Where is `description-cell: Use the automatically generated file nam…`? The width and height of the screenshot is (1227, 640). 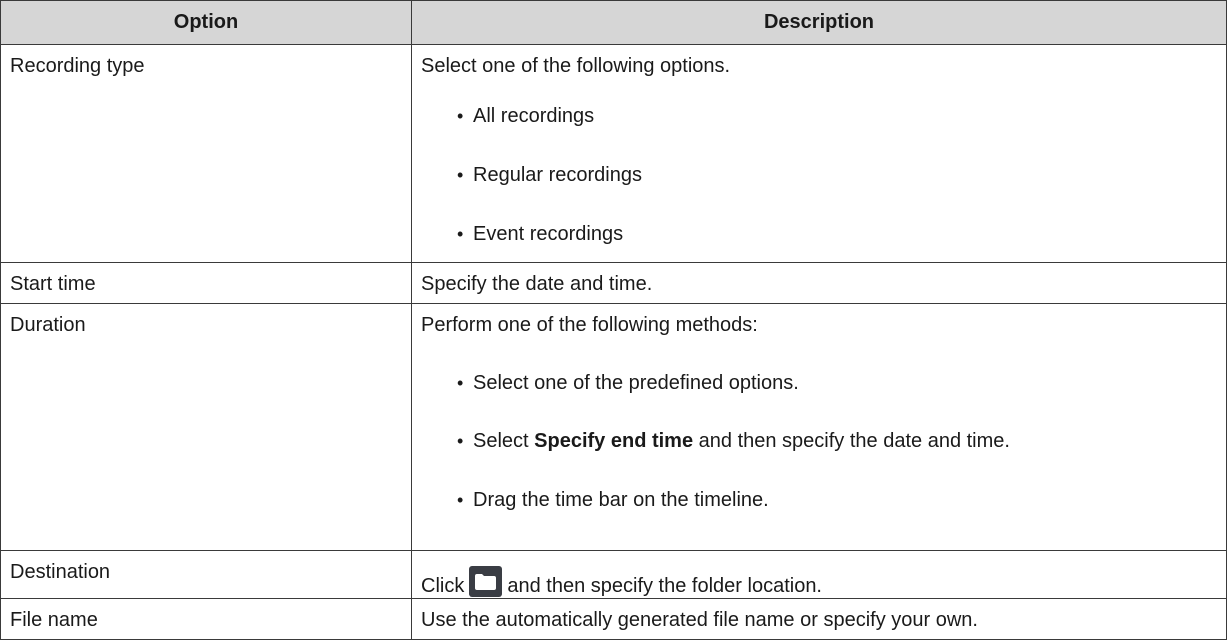
description-cell: Use the automatically generated file nam… is located at coordinates (819, 619).